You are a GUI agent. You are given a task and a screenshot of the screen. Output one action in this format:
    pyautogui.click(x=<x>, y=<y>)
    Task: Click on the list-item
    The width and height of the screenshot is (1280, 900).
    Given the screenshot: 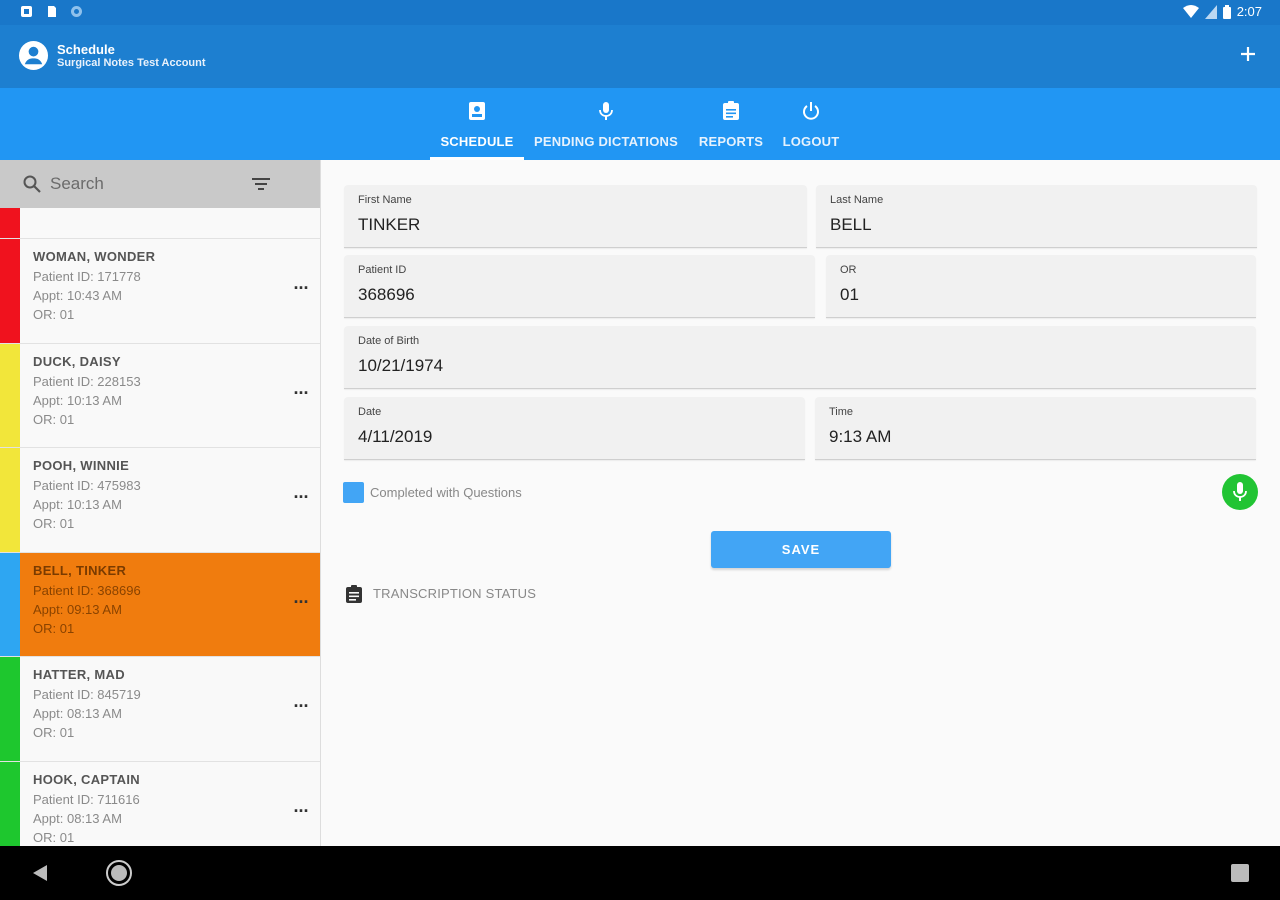 What is the action you would take?
    pyautogui.click(x=160, y=223)
    